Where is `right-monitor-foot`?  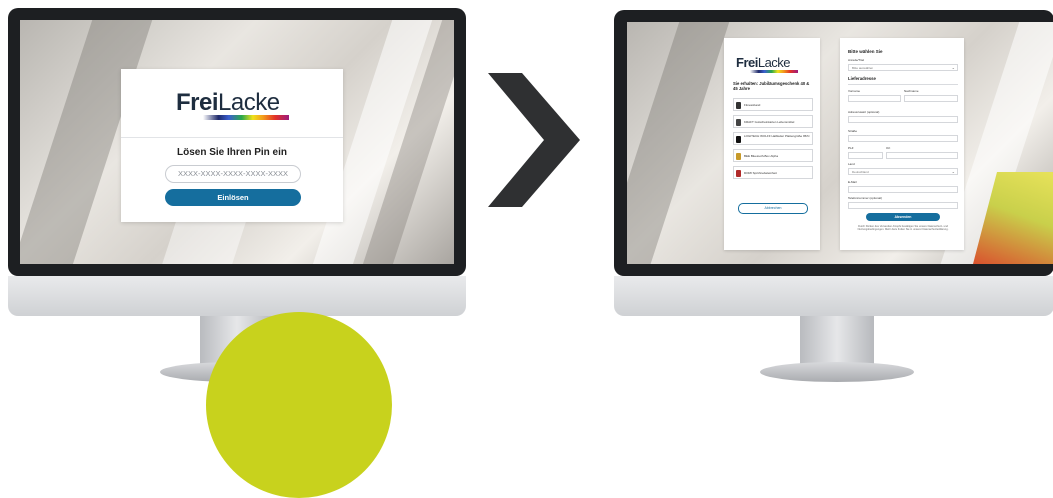 right-monitor-foot is located at coordinates (837, 372).